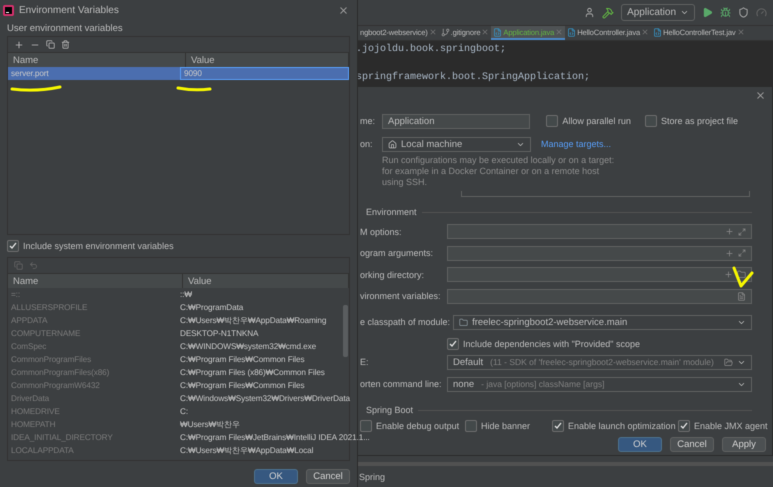  I want to click on field-label: vironment variables:, so click(401, 296).